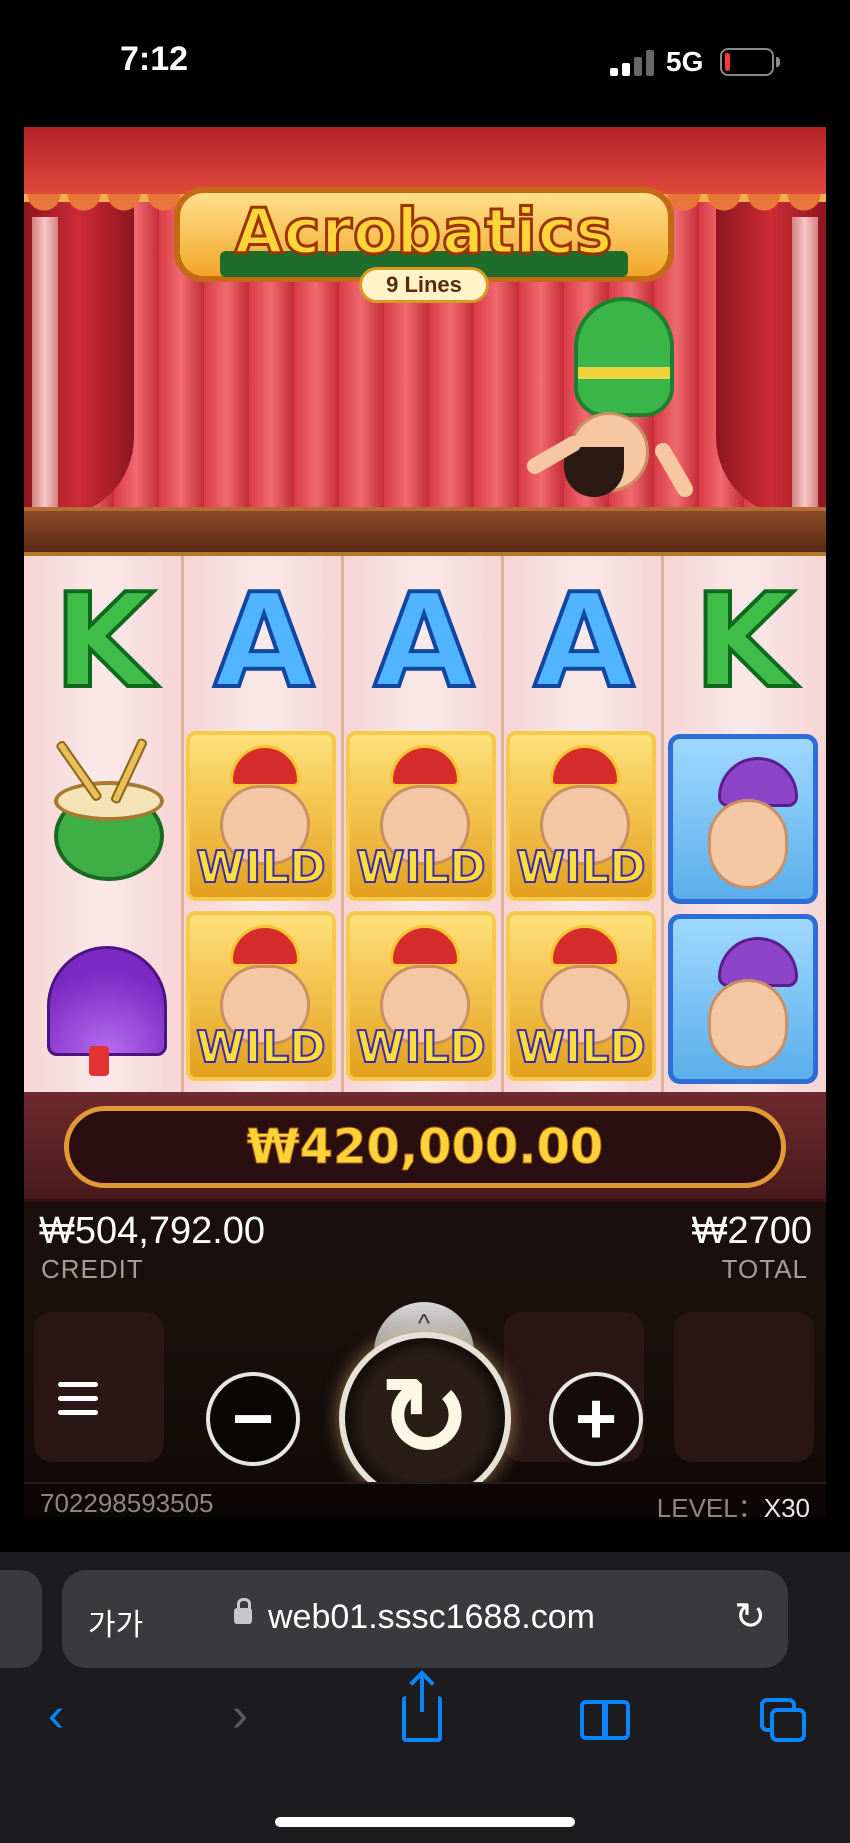 This screenshot has height=1843, width=850. I want to click on lines-badge: 9 Lines, so click(424, 285).